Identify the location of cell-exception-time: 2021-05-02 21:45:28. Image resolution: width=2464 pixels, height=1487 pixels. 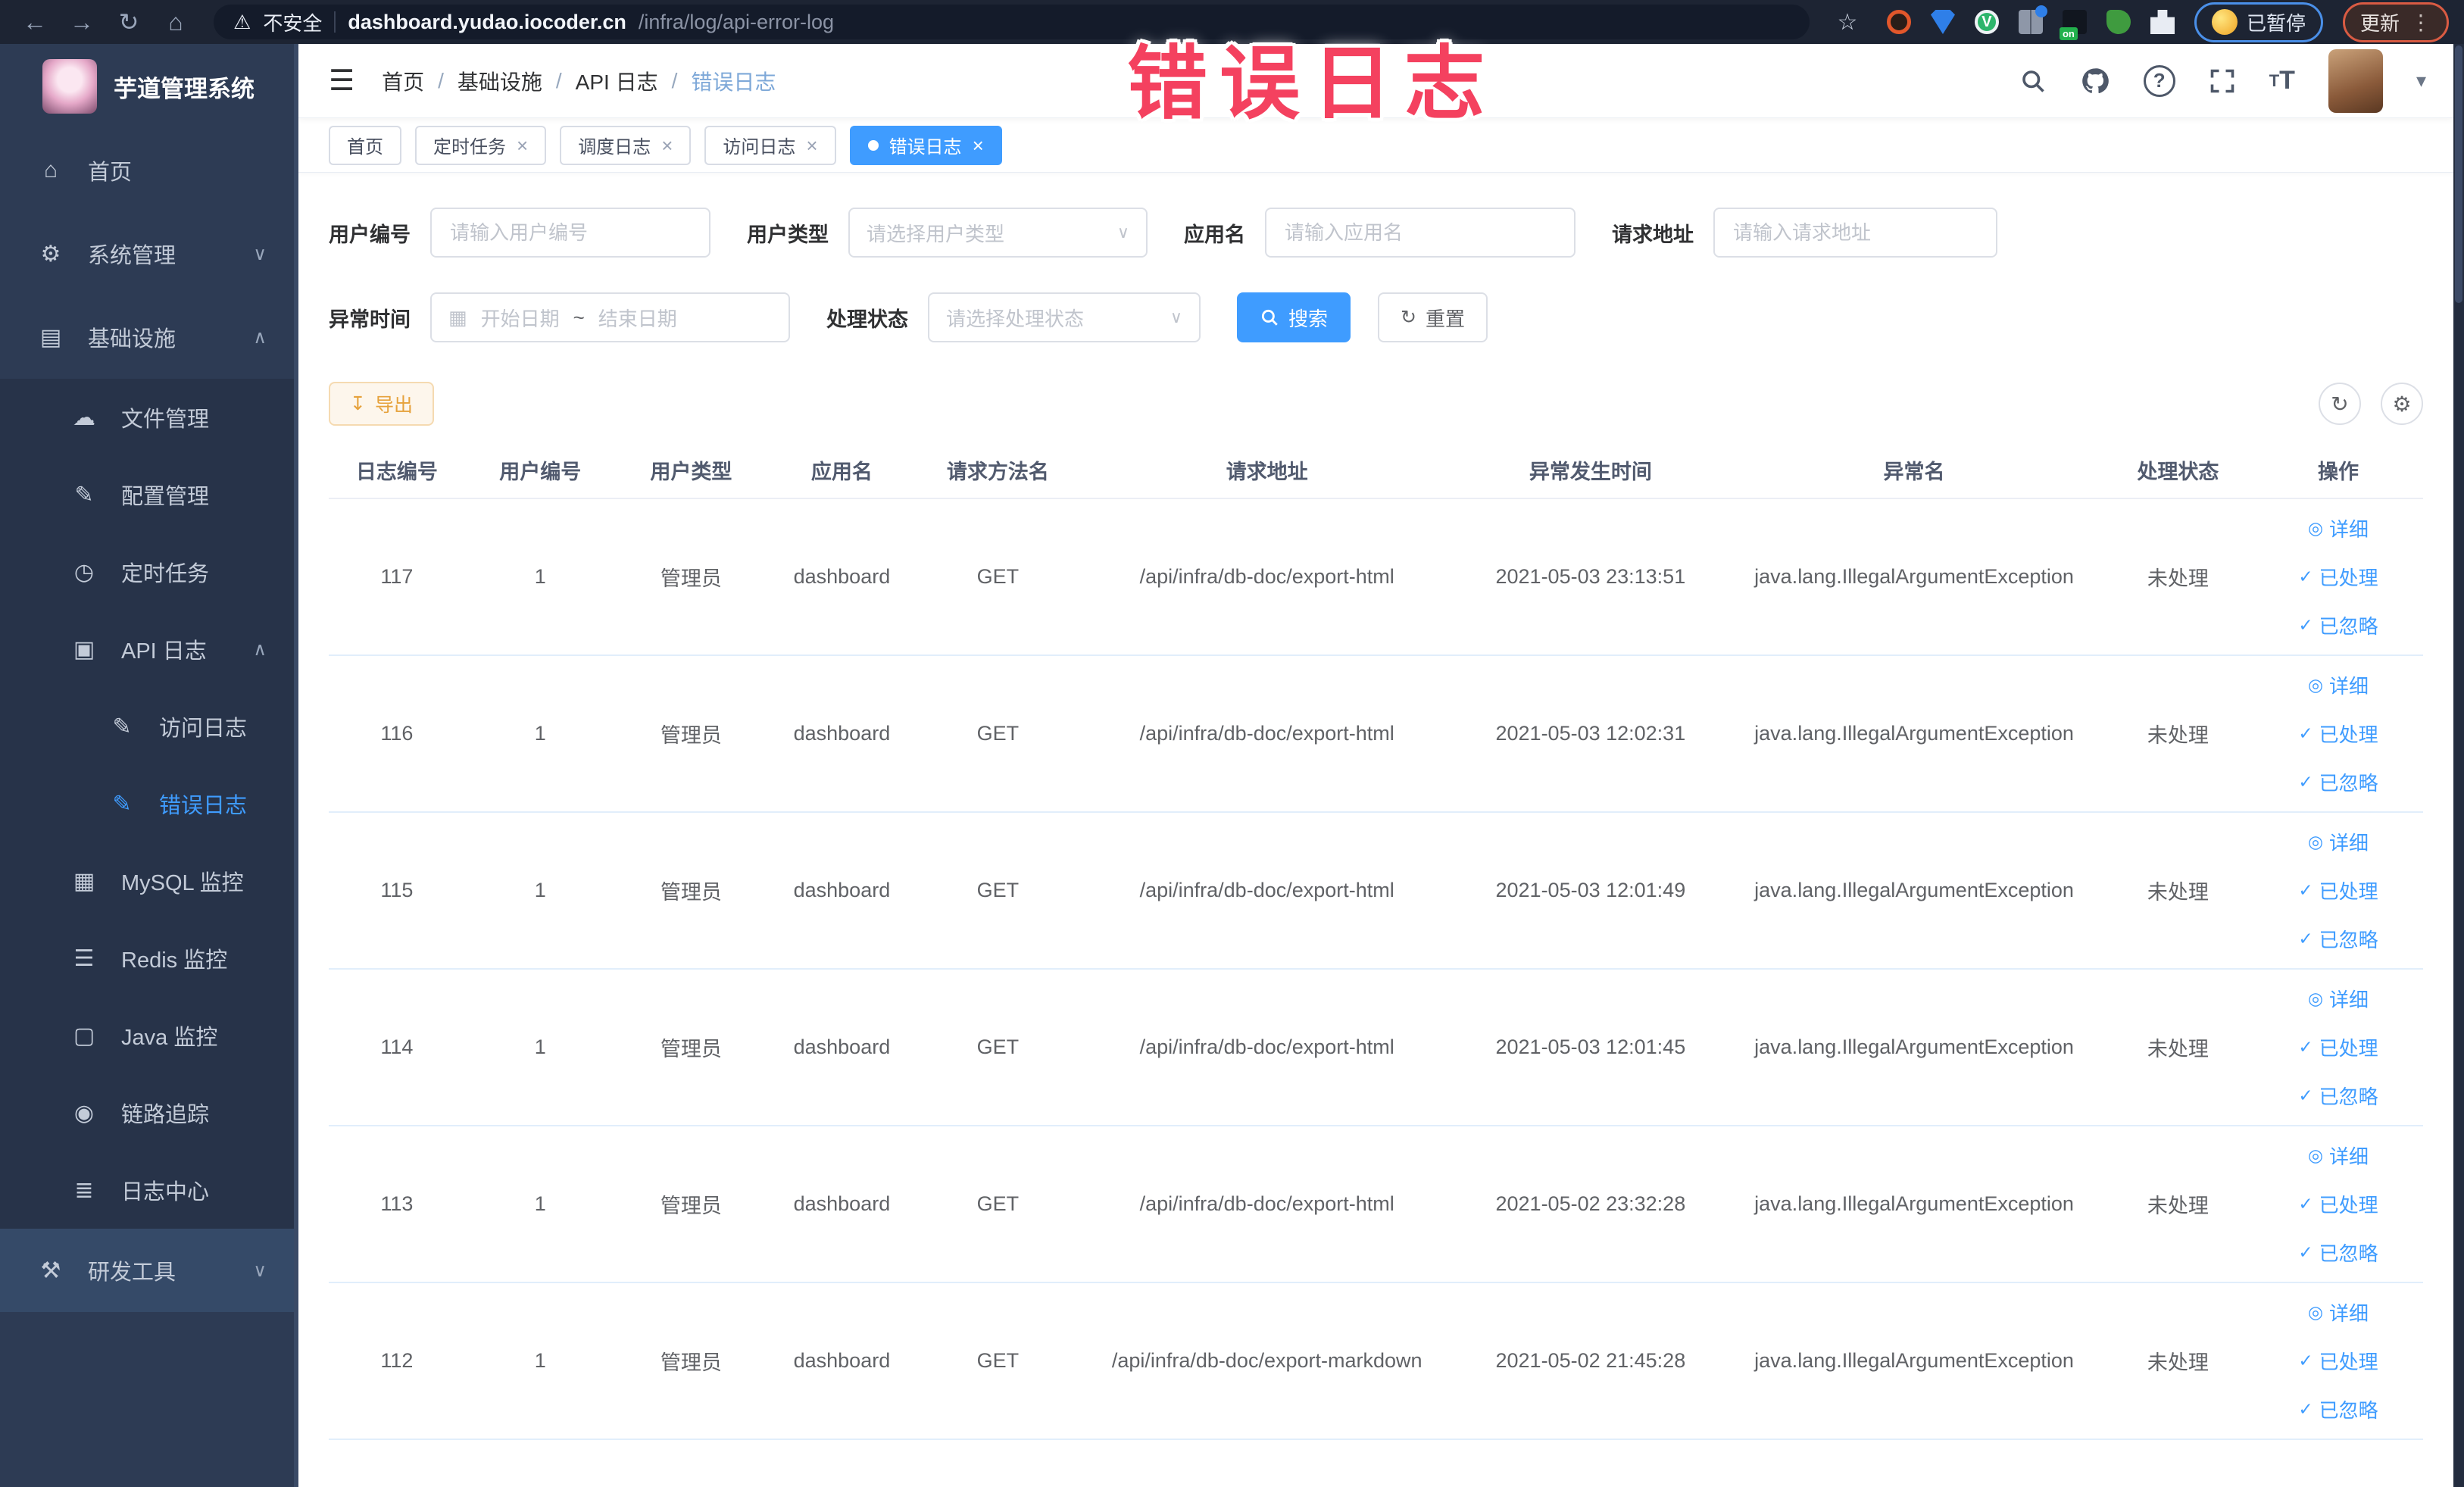
(1590, 1361).